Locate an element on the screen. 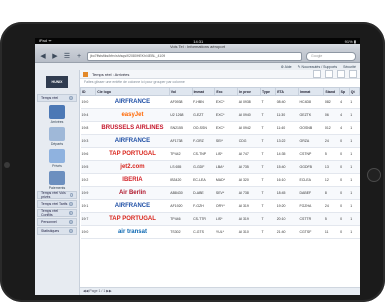 The width and height of the screenshot is (385, 304). cell-logo: TAP PORTUGAL is located at coordinates (132, 219).